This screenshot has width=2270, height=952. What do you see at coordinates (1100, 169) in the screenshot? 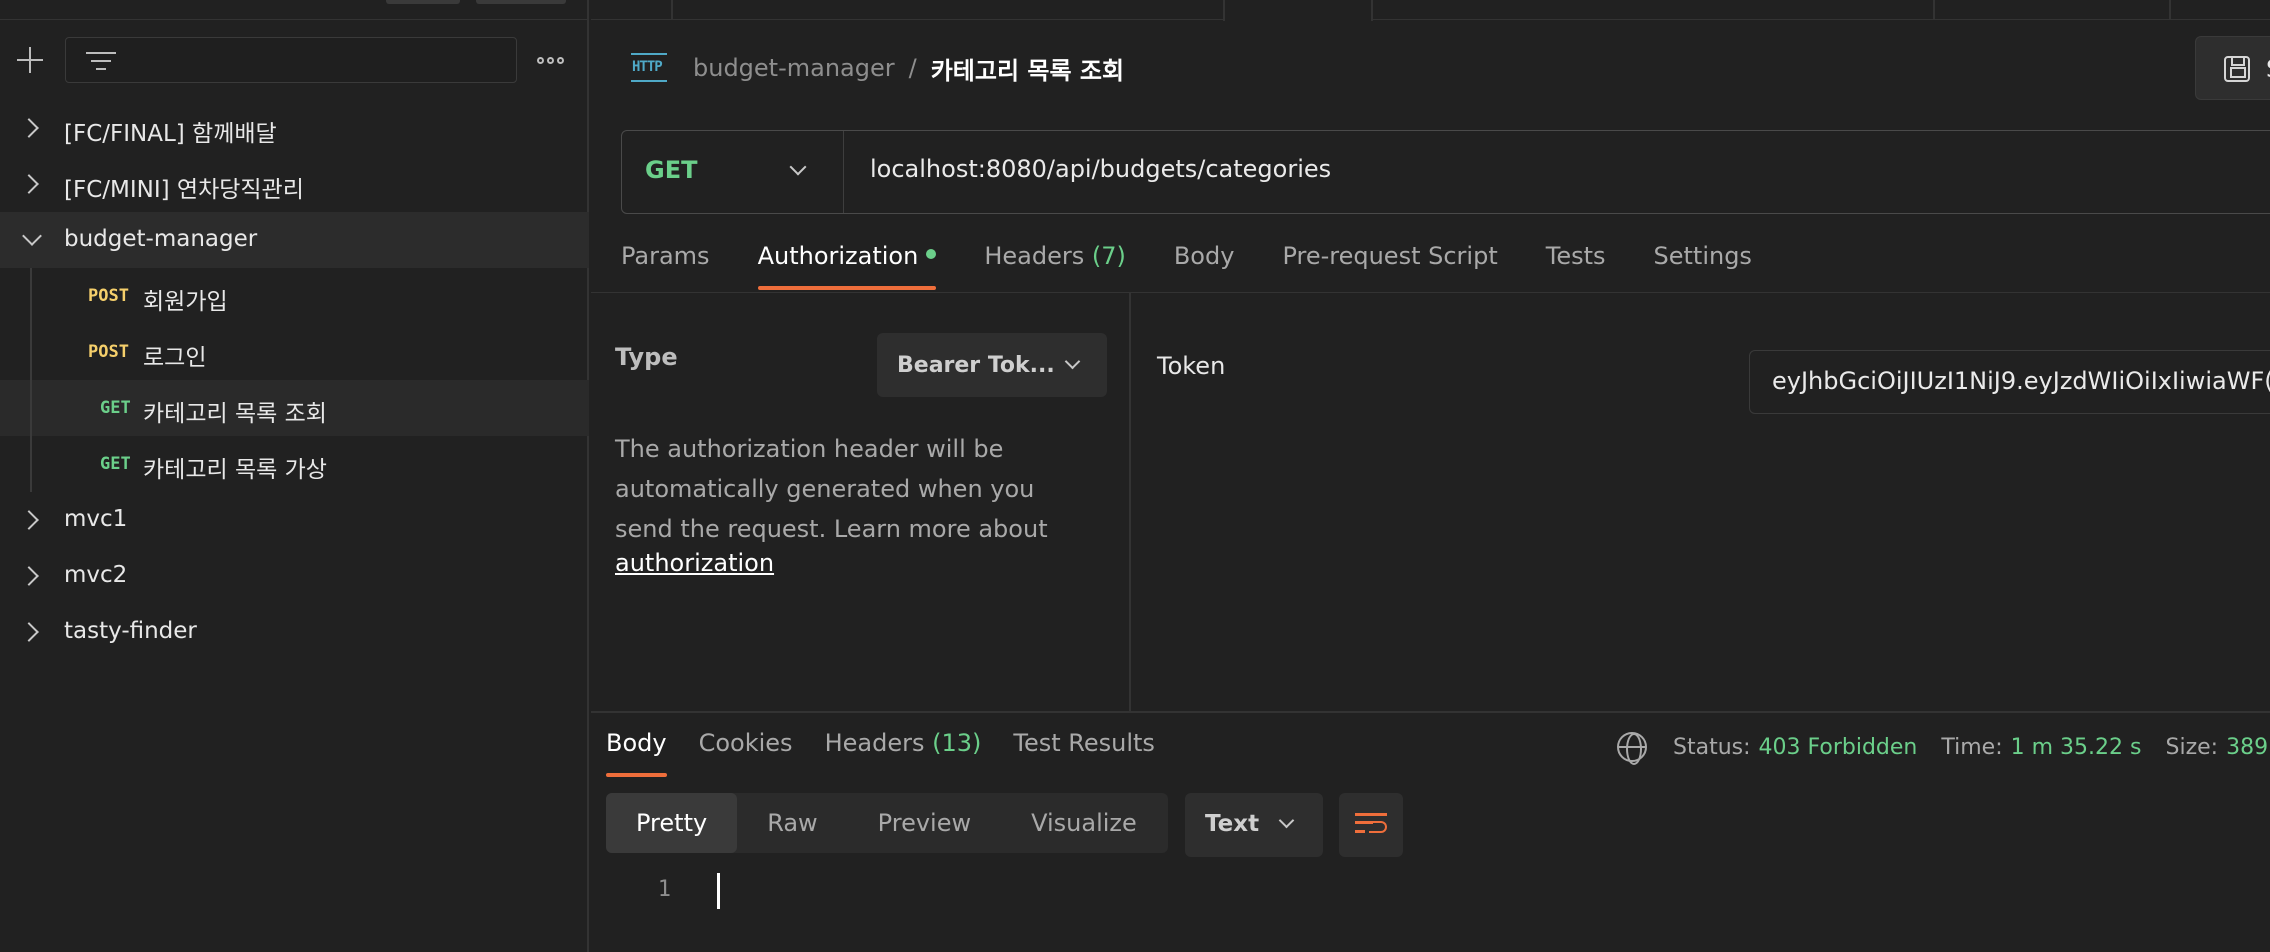
I see `url-input: localhost:8080/api/budgets/categories` at bounding box center [1100, 169].